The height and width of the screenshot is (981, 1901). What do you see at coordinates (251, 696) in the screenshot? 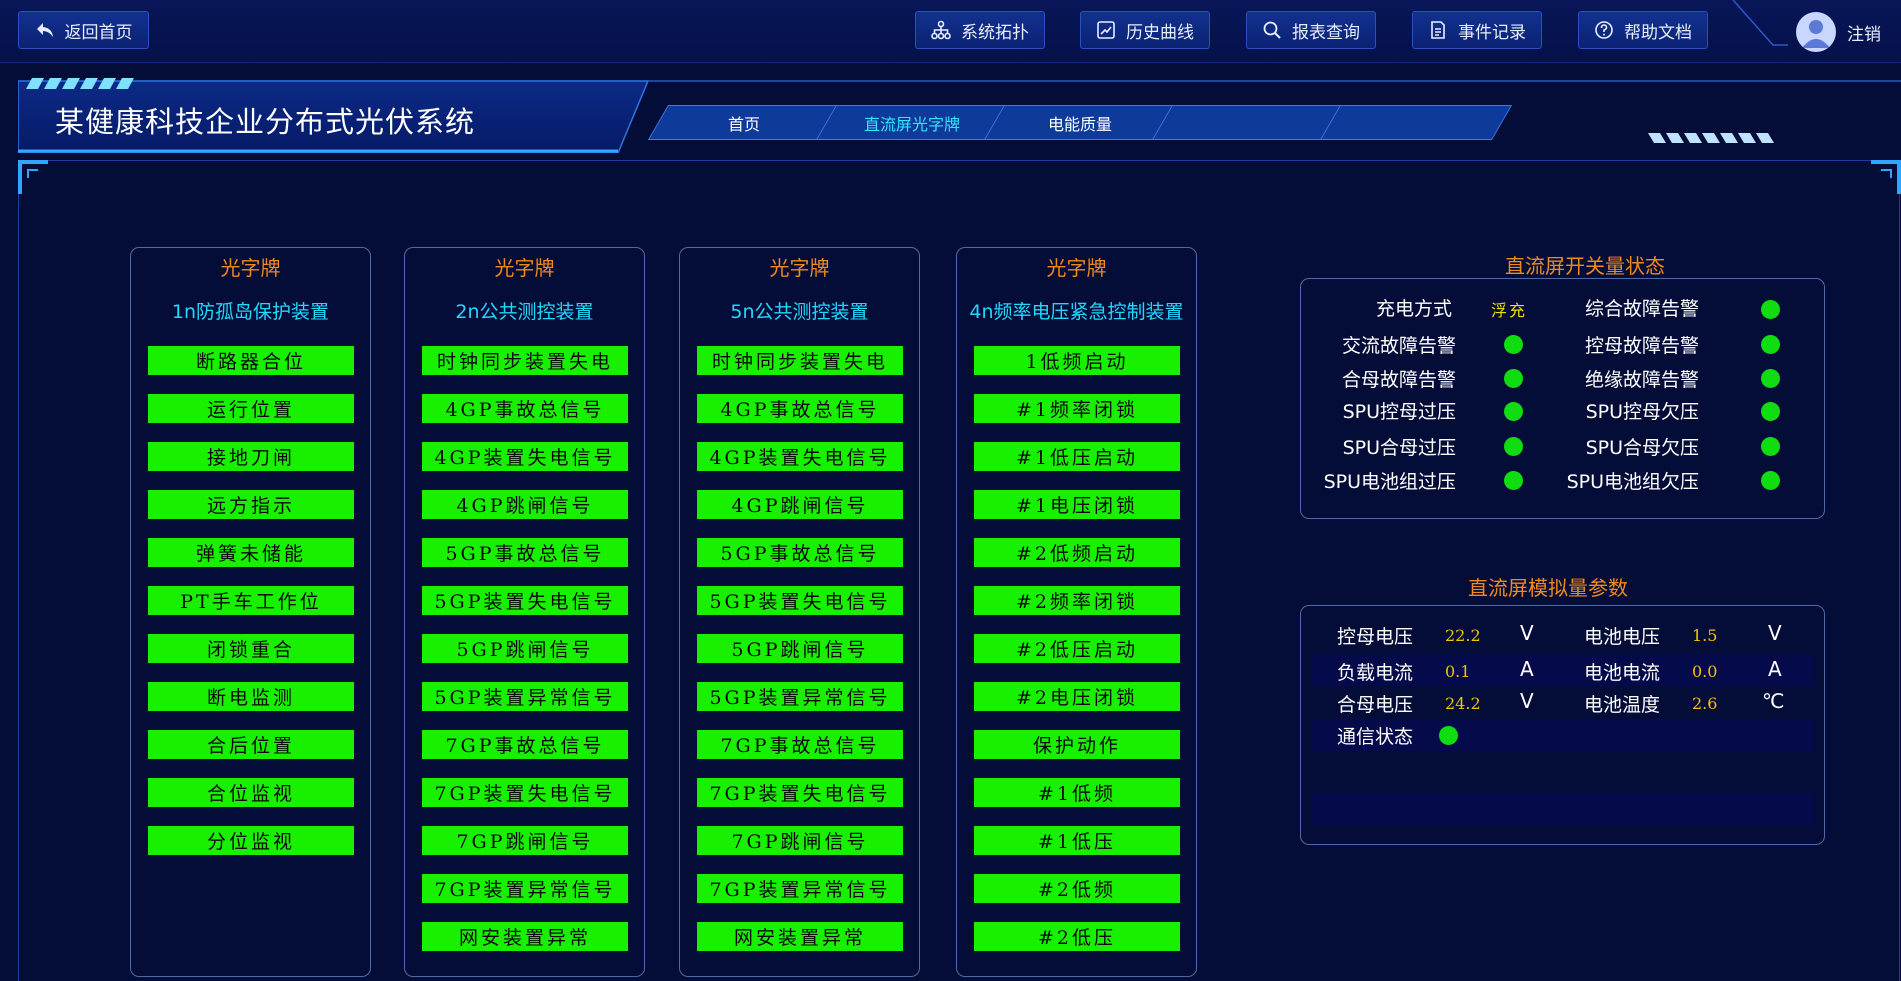
I see `signal-indicator: 断电监测` at bounding box center [251, 696].